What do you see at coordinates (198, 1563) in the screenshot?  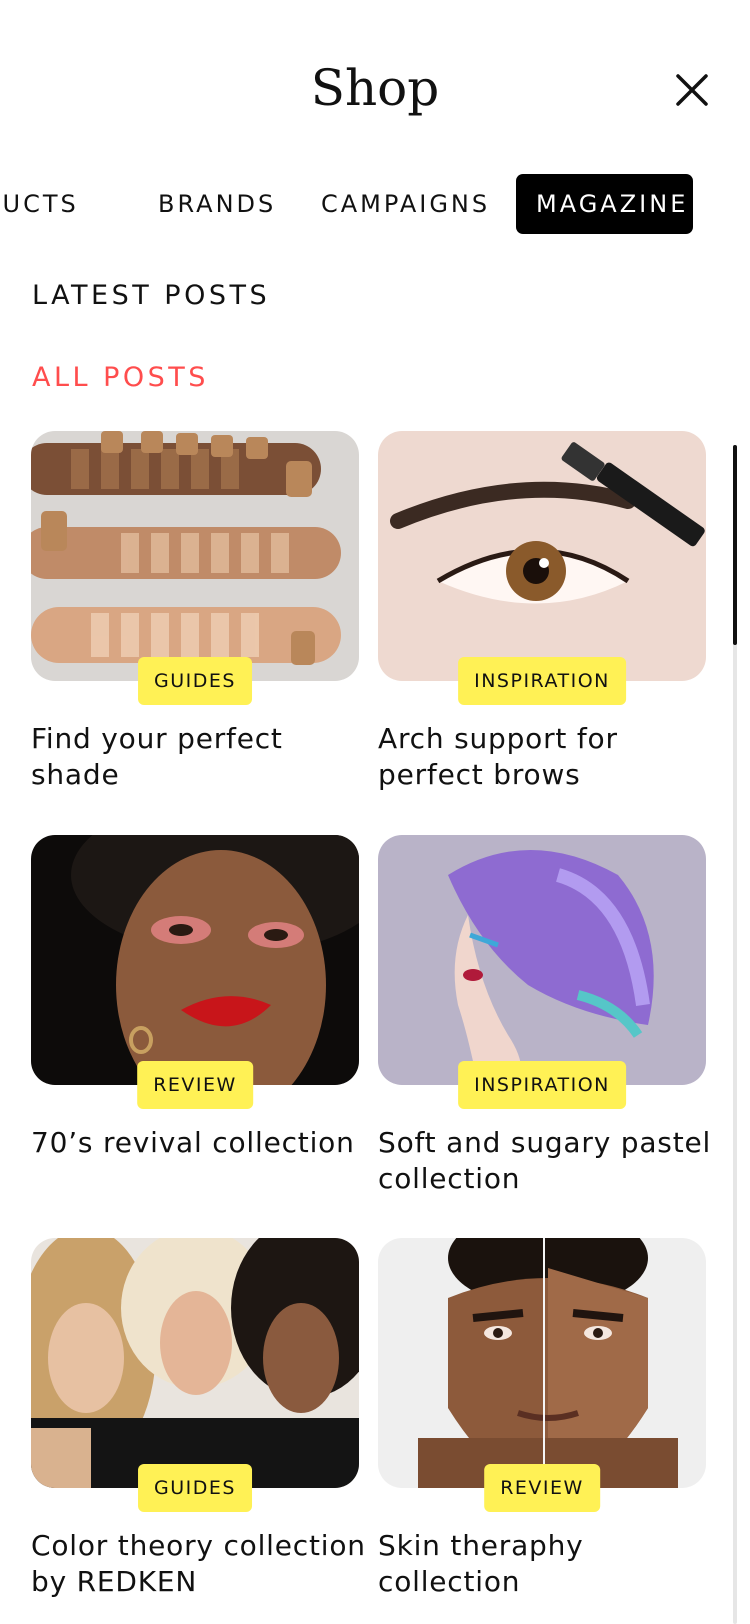 I see `post-title: Color theory collection by REDKEN` at bounding box center [198, 1563].